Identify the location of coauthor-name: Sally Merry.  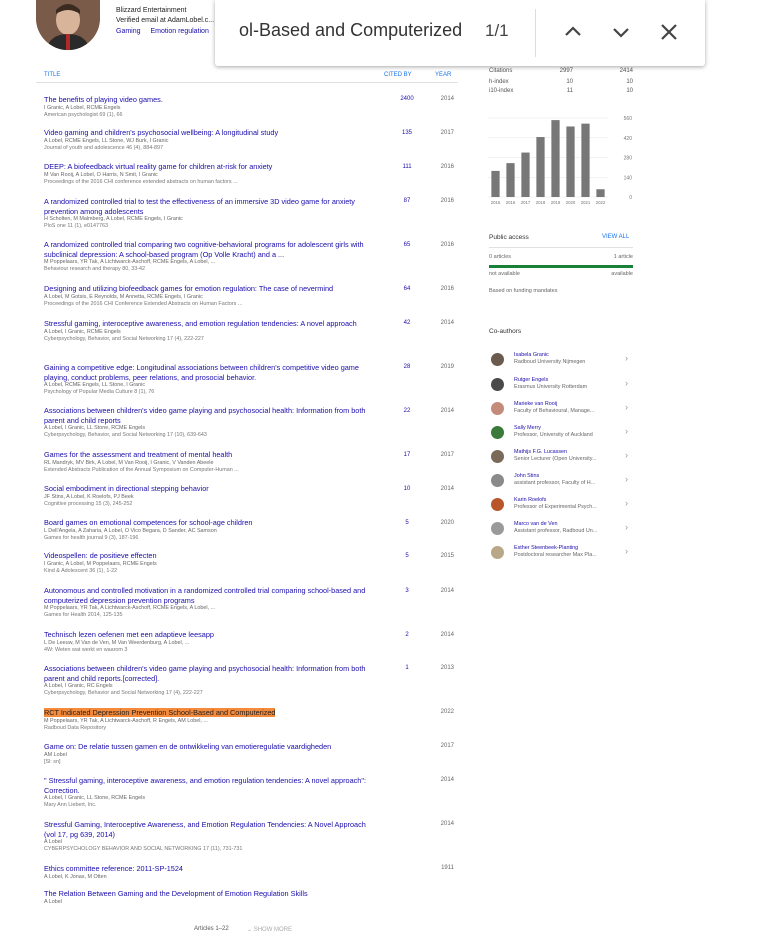
(527, 428).